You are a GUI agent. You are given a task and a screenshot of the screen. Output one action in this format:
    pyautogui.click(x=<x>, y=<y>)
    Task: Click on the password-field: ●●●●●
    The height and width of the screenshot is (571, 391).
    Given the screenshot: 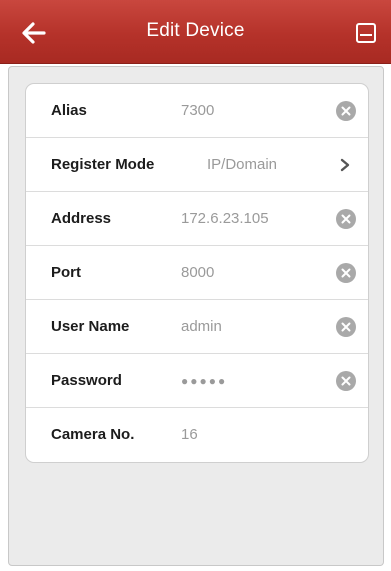 What is the action you would take?
    pyautogui.click(x=204, y=381)
    